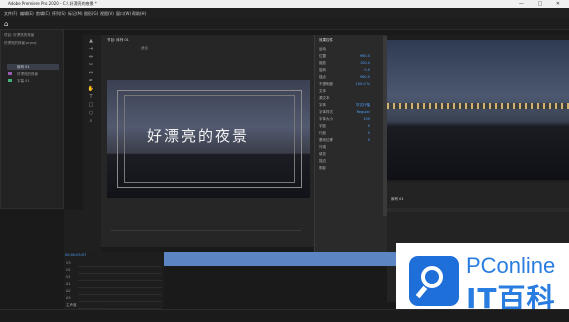  What do you see at coordinates (284, 24) in the screenshot?
I see `workspace-bar` at bounding box center [284, 24].